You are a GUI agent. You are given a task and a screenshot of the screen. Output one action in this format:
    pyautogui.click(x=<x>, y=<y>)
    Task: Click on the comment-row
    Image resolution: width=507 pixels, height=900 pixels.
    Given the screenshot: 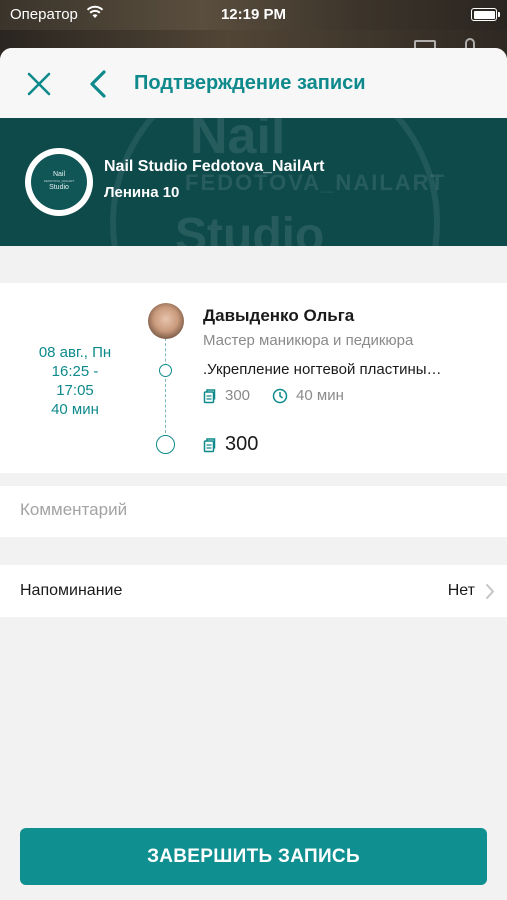 What is the action you would take?
    pyautogui.click(x=253, y=511)
    